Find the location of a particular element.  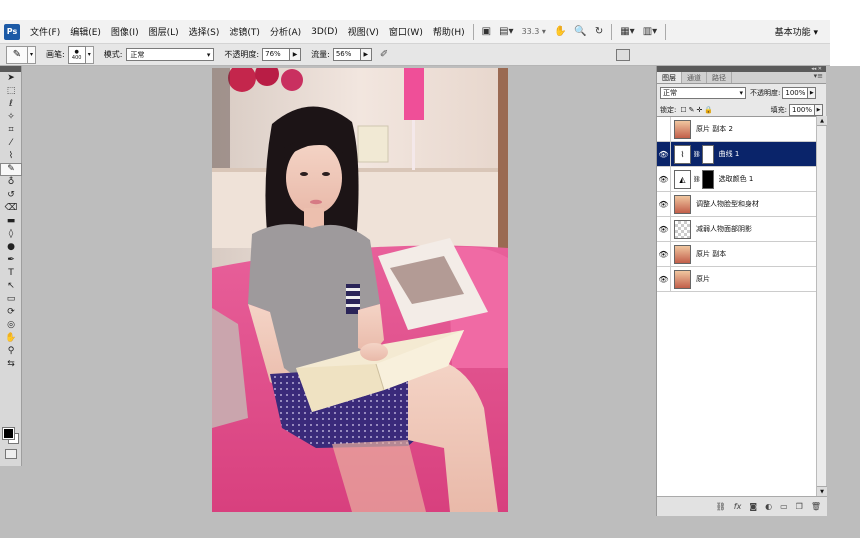

blend-mode-select: 正常 ▾ is located at coordinates (703, 92).